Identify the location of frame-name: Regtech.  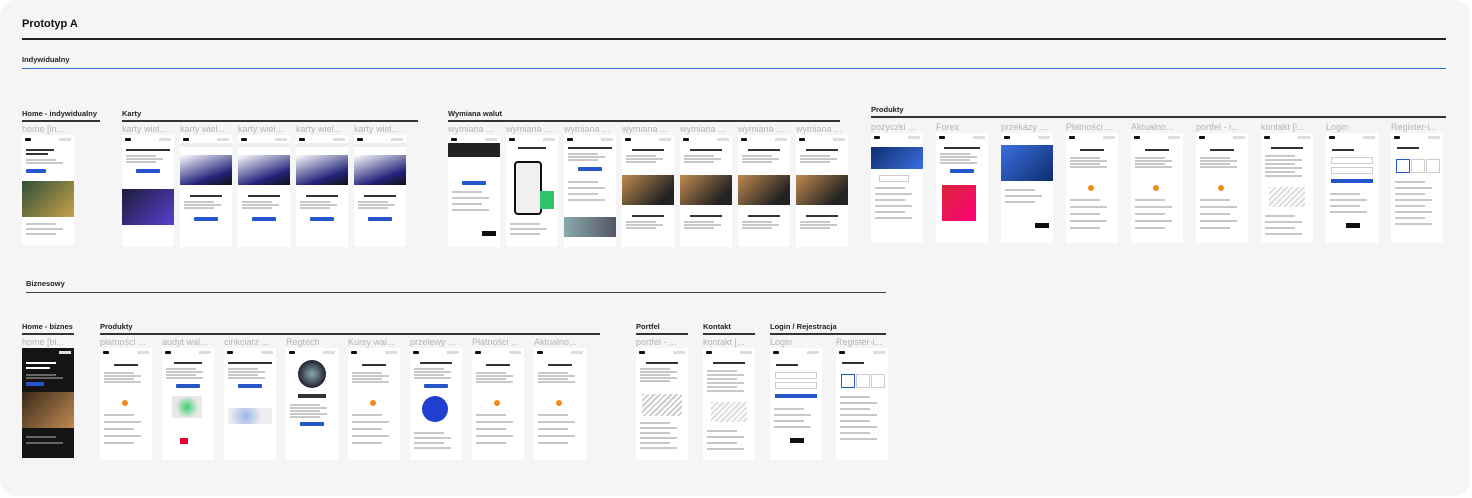
(303, 342).